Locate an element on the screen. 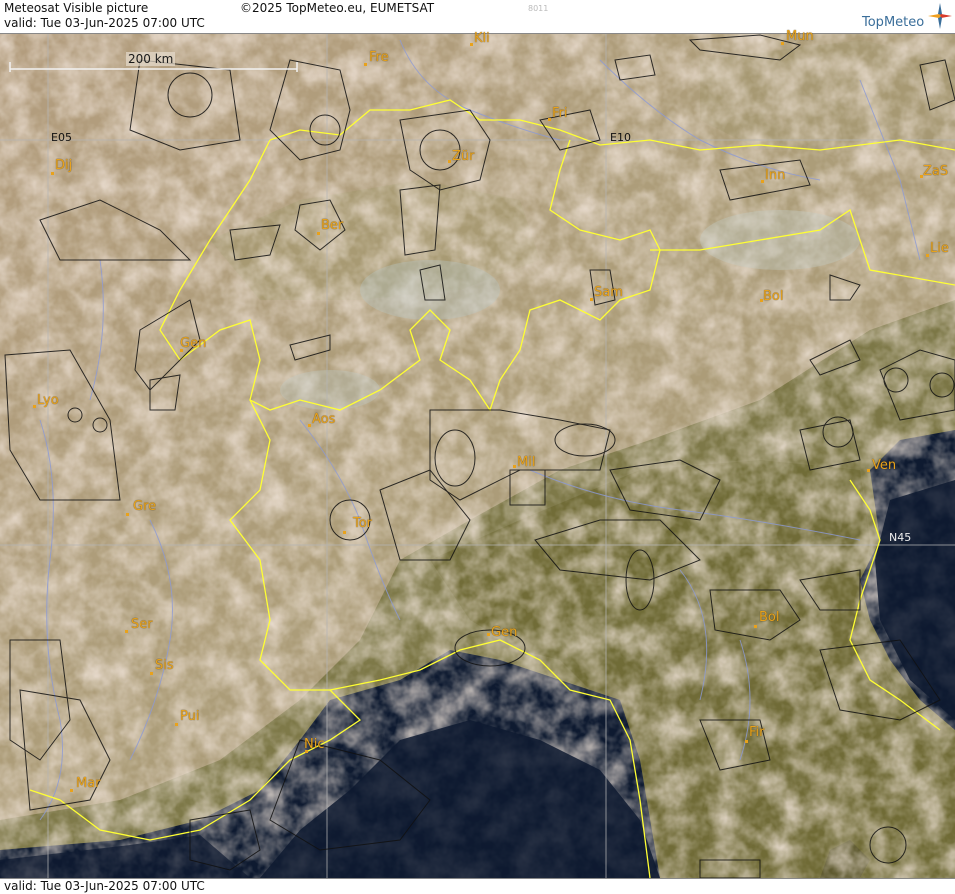  city-label-dij: Dij is located at coordinates (64, 165).